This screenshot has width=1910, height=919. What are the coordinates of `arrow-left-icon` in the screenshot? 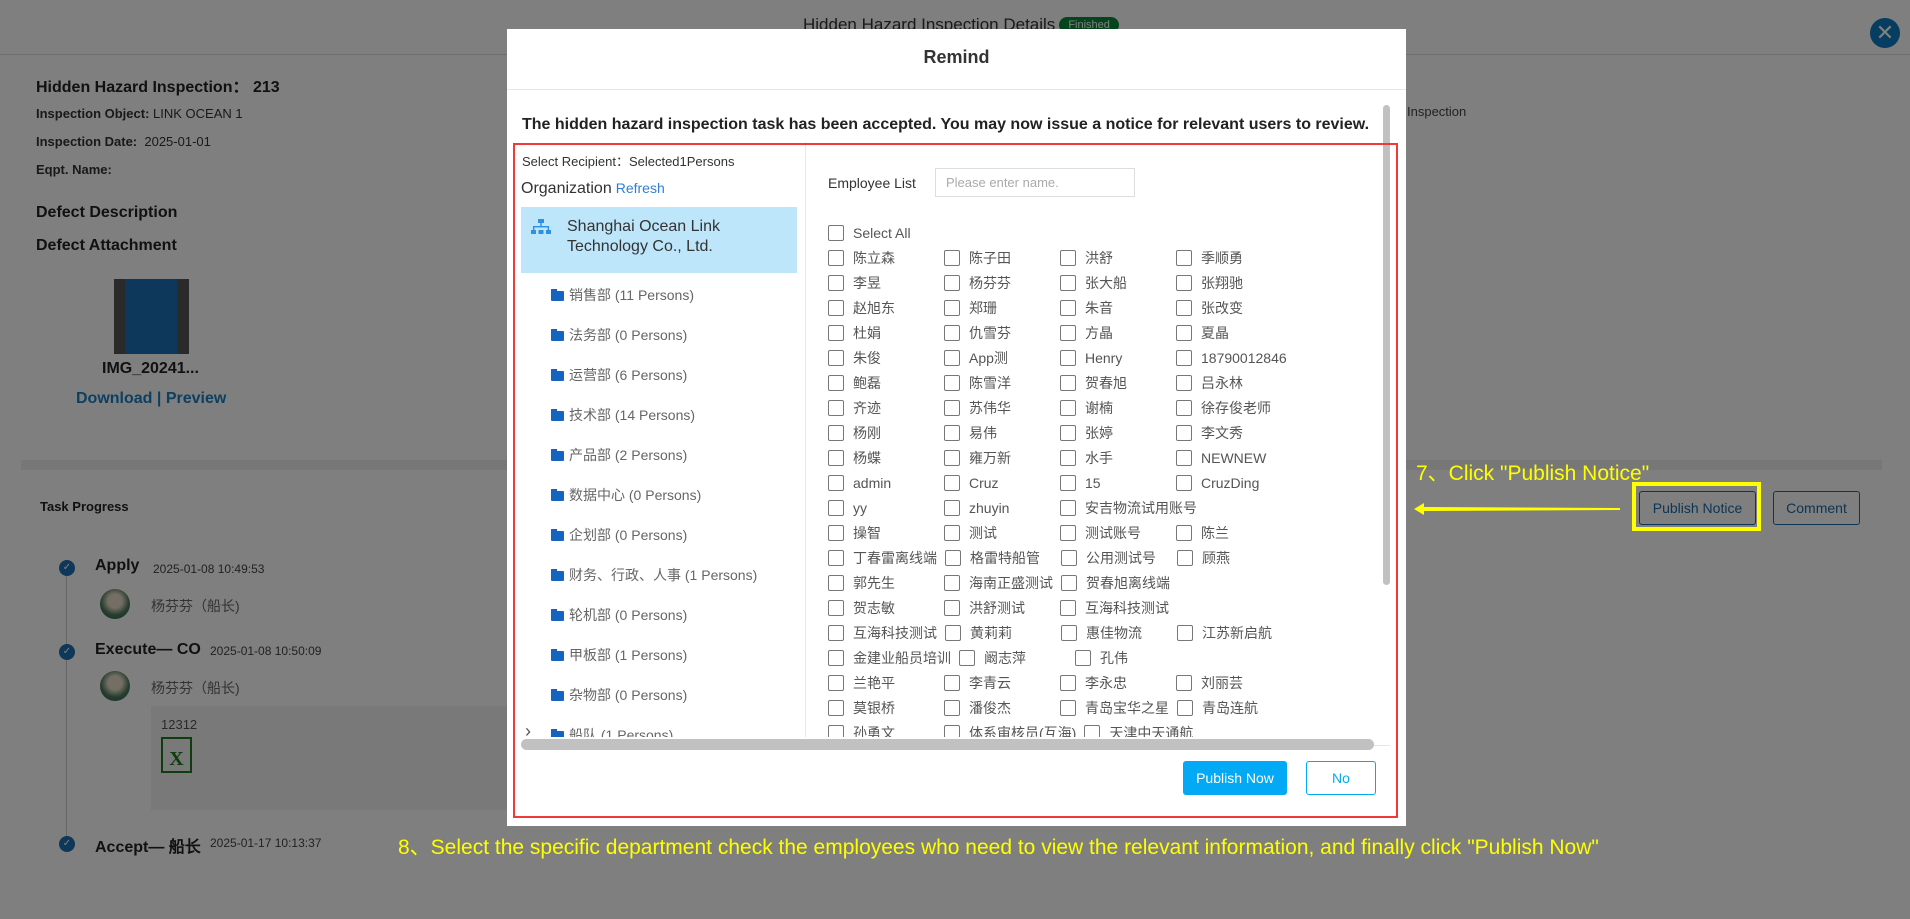 It's located at (1517, 509).